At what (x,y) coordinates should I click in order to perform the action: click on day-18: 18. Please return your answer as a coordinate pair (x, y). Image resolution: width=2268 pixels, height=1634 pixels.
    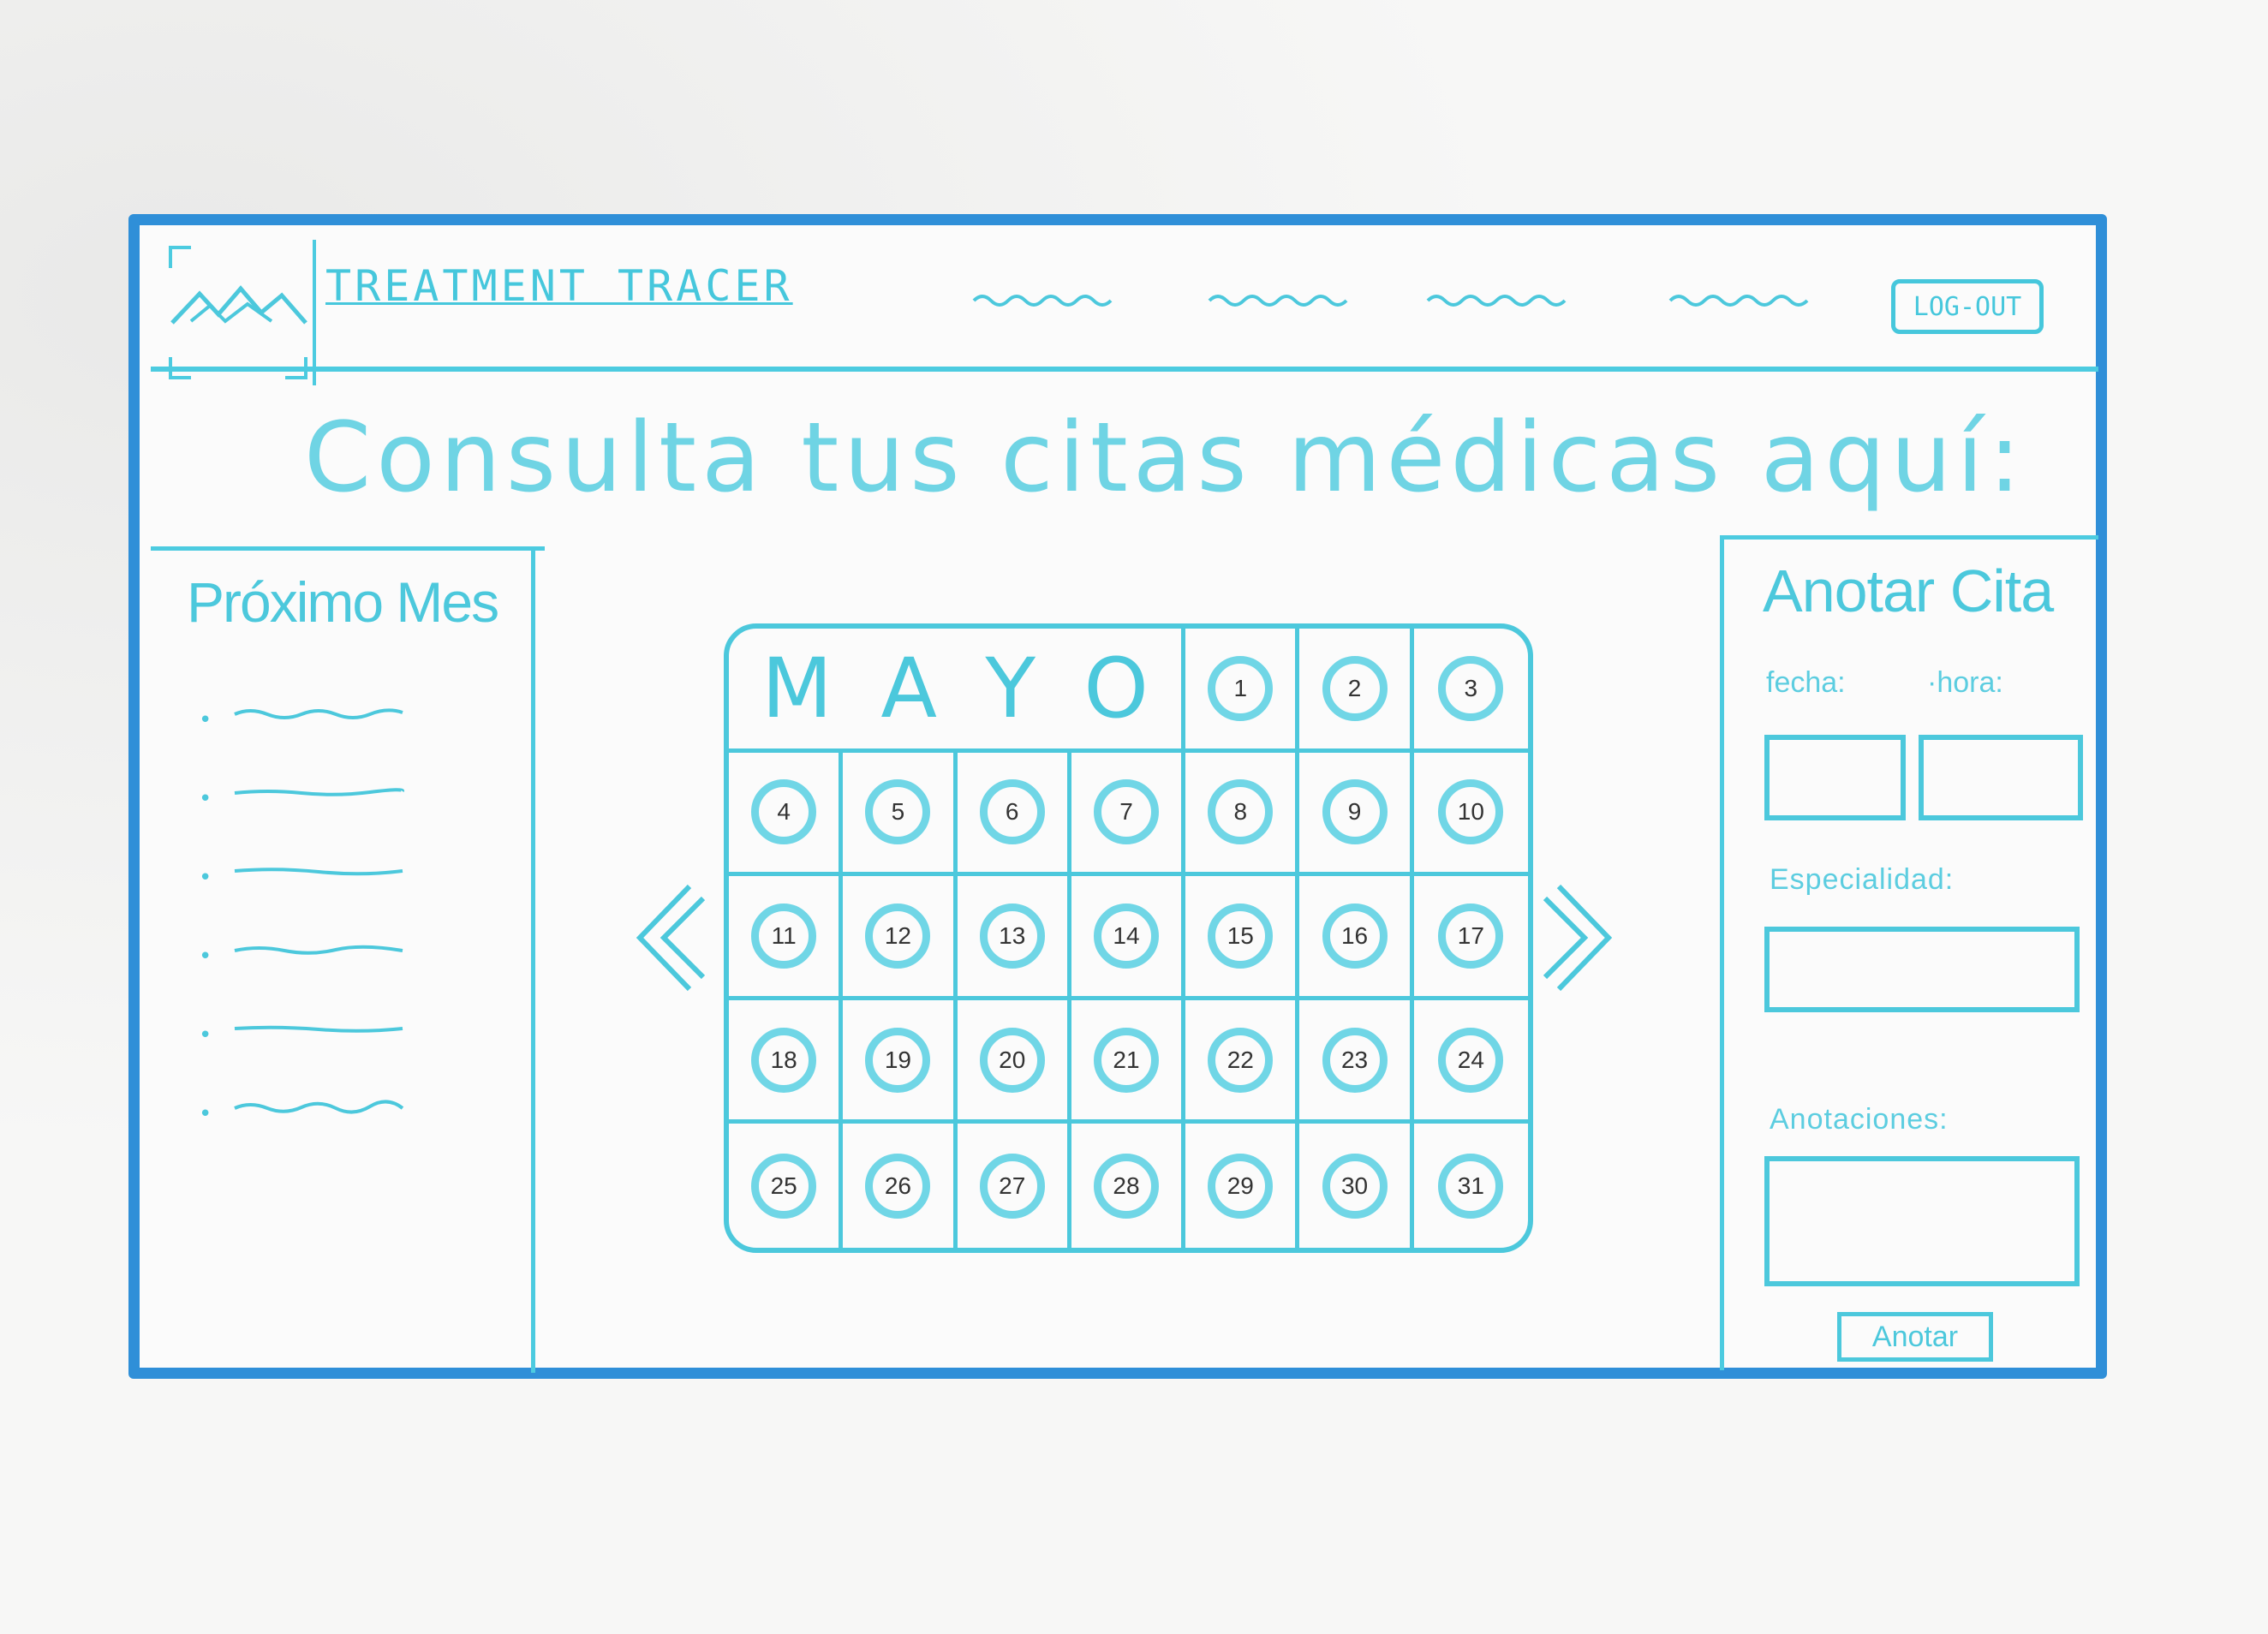
    Looking at the image, I should click on (784, 1060).